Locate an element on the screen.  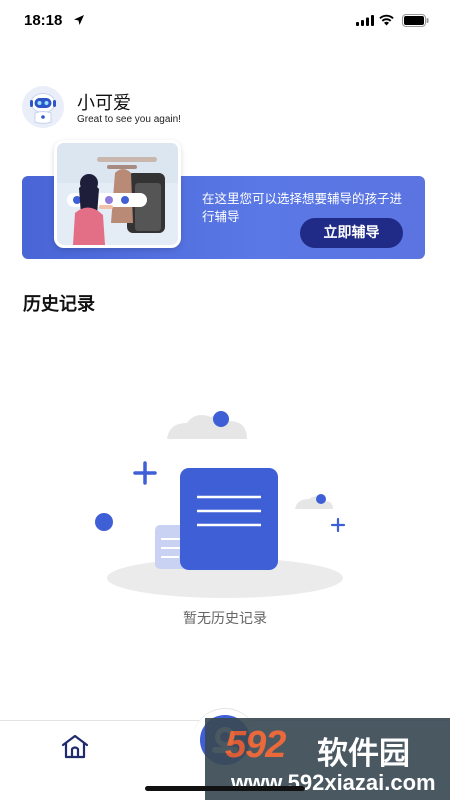
start-tutoring-button: 立即辅导 is located at coordinates (351, 233).